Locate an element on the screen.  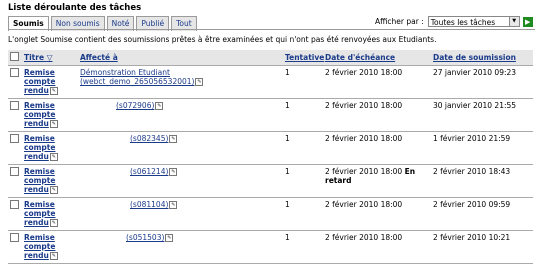
header-attempt: Tentative is located at coordinates (303, 58).